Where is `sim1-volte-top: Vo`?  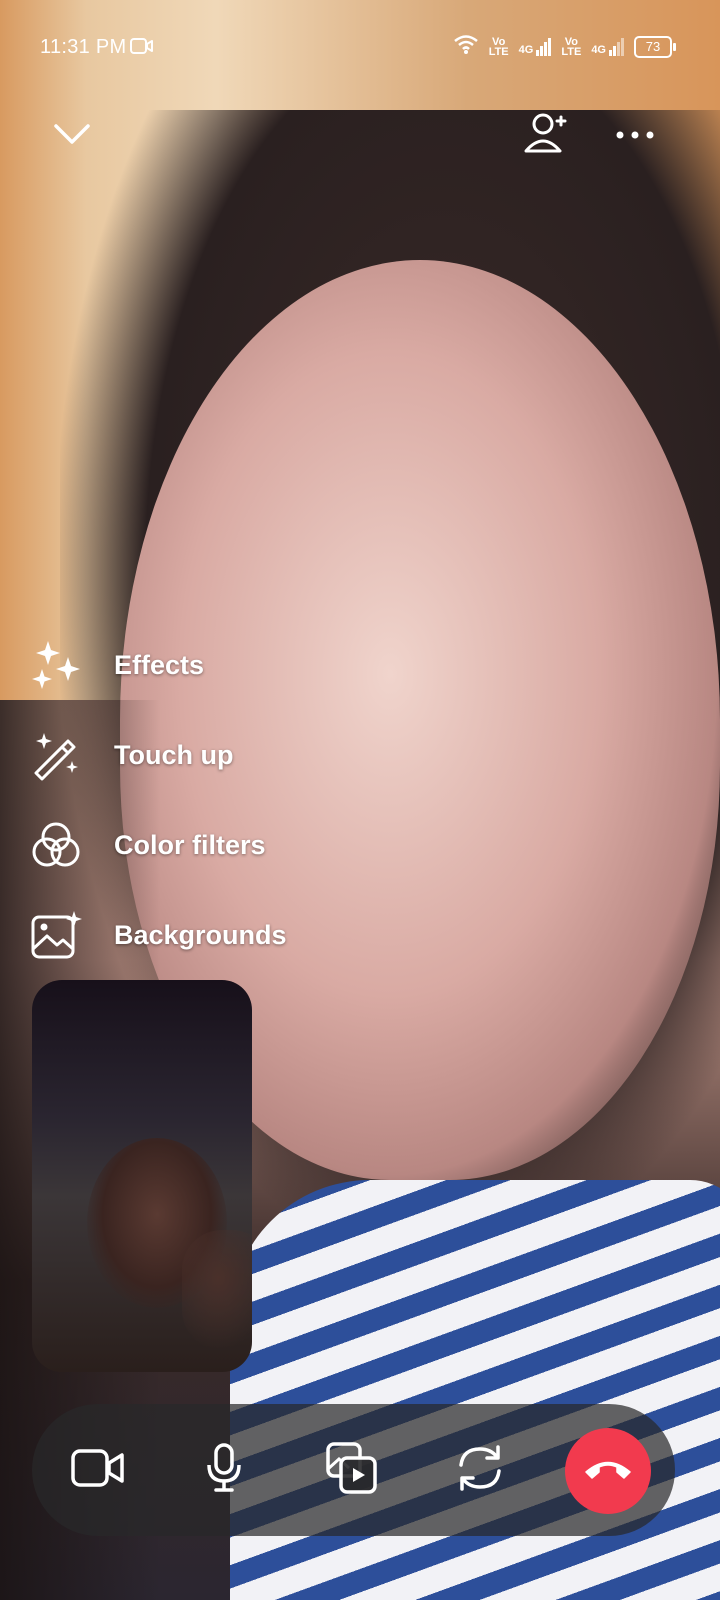
sim1-volte-top: Vo is located at coordinates (499, 41).